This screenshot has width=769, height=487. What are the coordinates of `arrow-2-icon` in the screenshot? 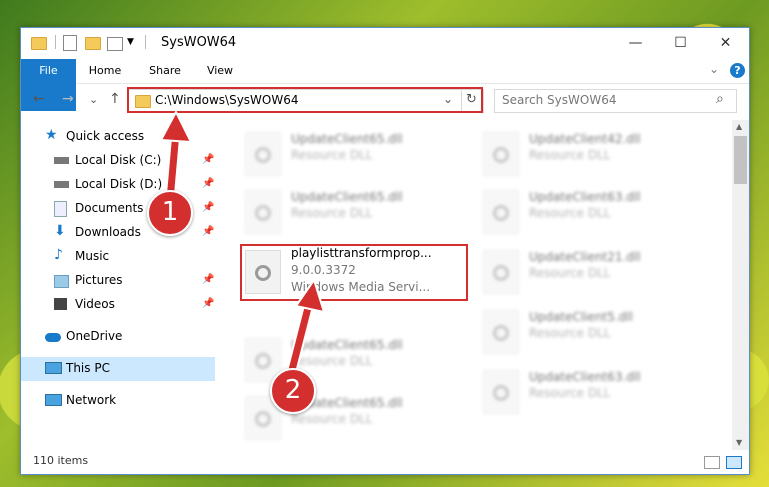 It's located at (306, 326).